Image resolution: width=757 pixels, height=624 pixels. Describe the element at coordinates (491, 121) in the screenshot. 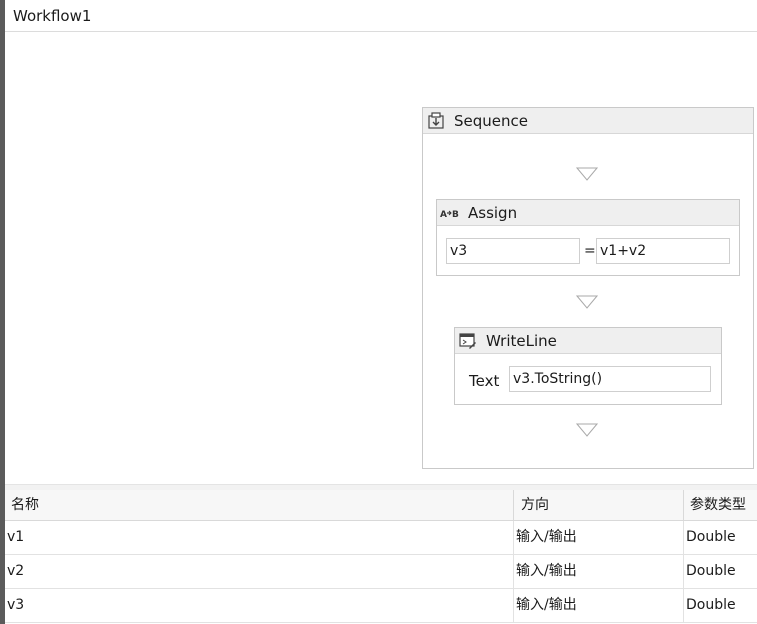

I see `sequence-title: Sequence` at that location.